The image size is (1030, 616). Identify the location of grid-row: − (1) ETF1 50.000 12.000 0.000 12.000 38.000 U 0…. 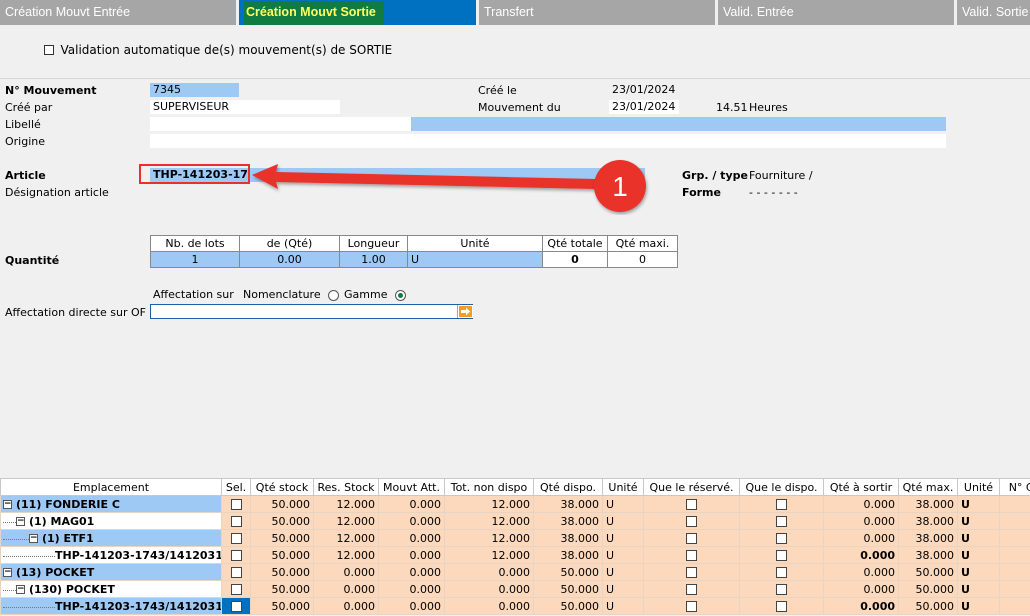
(515, 538).